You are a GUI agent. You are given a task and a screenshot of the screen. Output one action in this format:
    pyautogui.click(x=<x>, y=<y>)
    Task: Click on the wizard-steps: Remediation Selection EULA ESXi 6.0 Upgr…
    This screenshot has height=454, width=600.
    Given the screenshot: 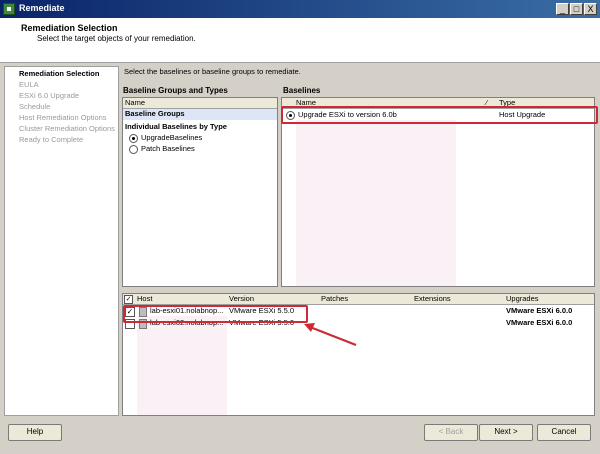 What is the action you would take?
    pyautogui.click(x=61, y=241)
    